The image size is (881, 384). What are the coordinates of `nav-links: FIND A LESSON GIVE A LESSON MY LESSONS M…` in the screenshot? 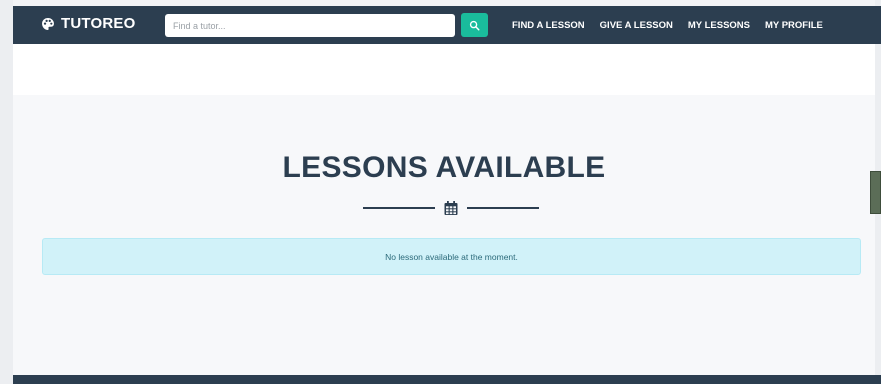 It's located at (675, 25).